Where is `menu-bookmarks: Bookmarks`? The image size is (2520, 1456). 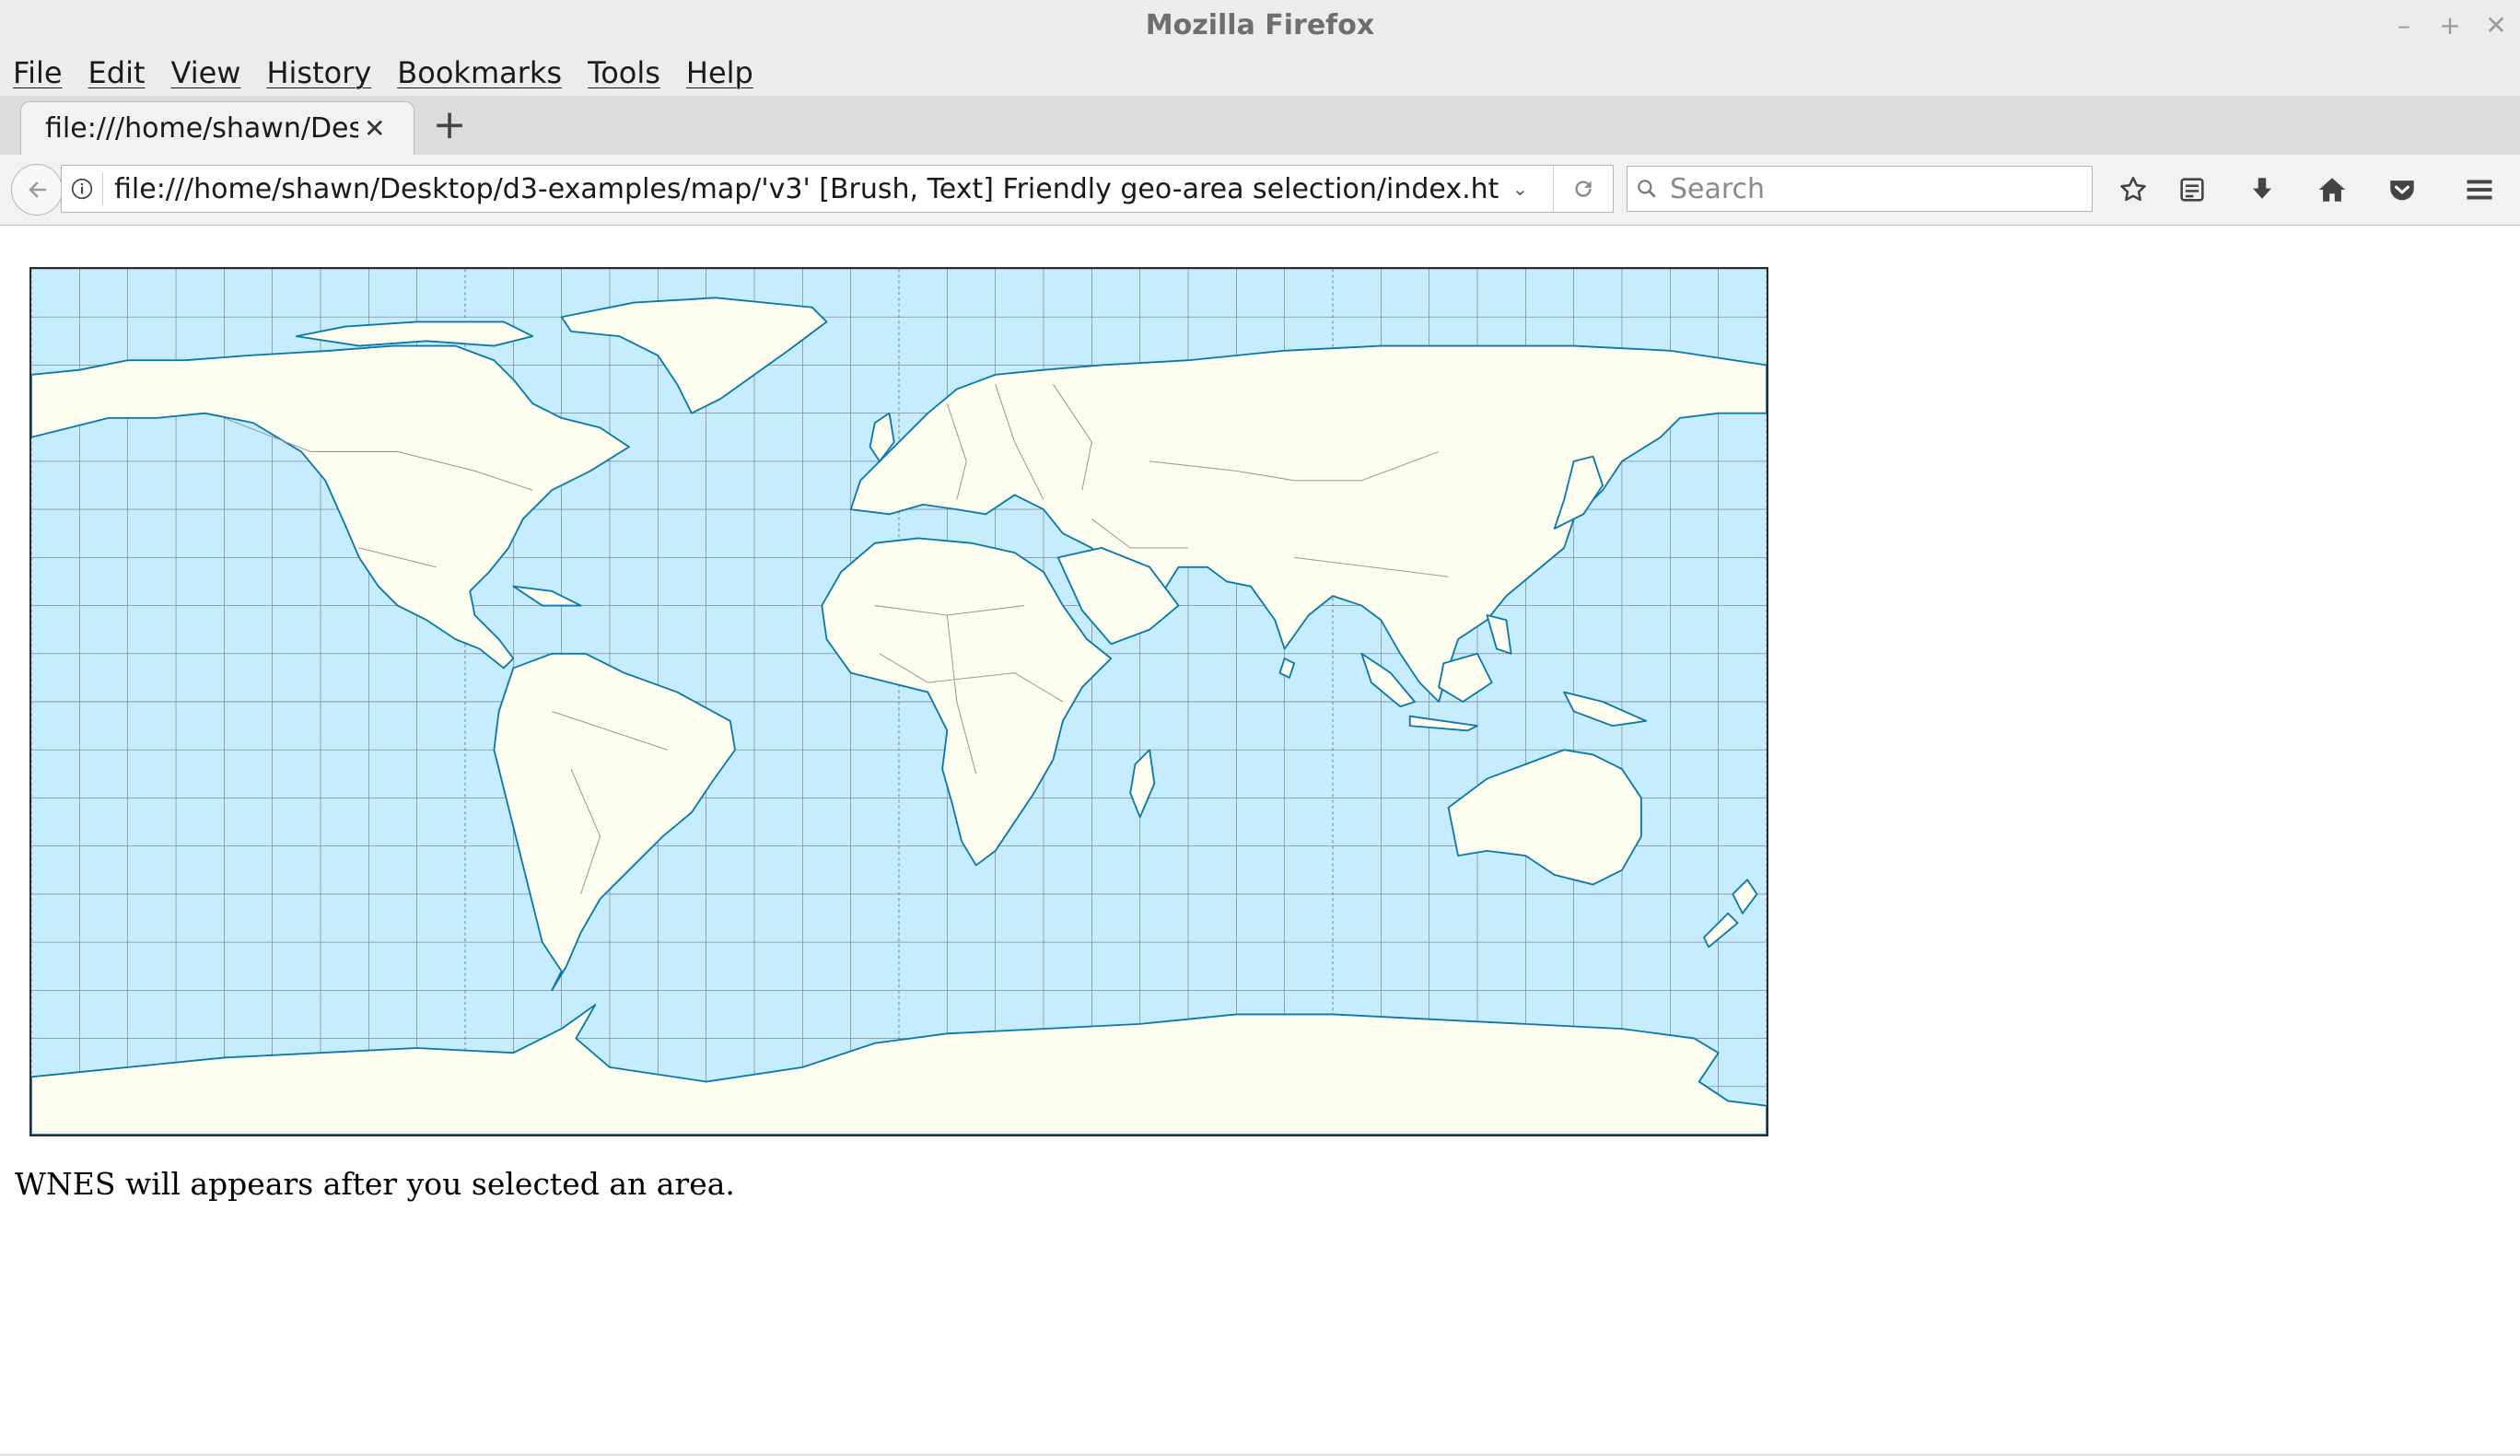 menu-bookmarks: Bookmarks is located at coordinates (479, 72).